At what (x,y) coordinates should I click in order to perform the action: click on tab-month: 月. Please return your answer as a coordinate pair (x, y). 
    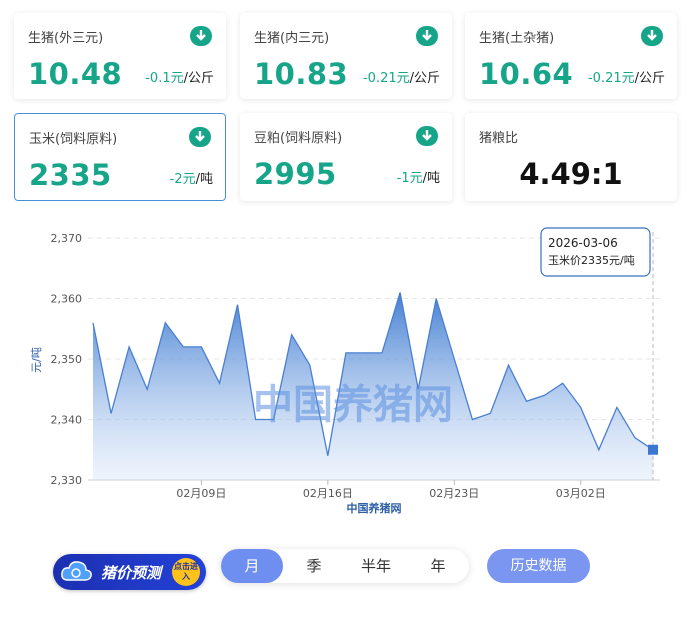
    Looking at the image, I should click on (252, 566).